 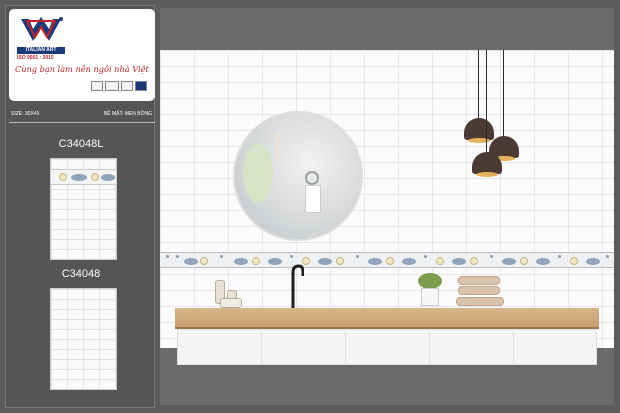 I want to click on soap-dish, so click(x=231, y=303).